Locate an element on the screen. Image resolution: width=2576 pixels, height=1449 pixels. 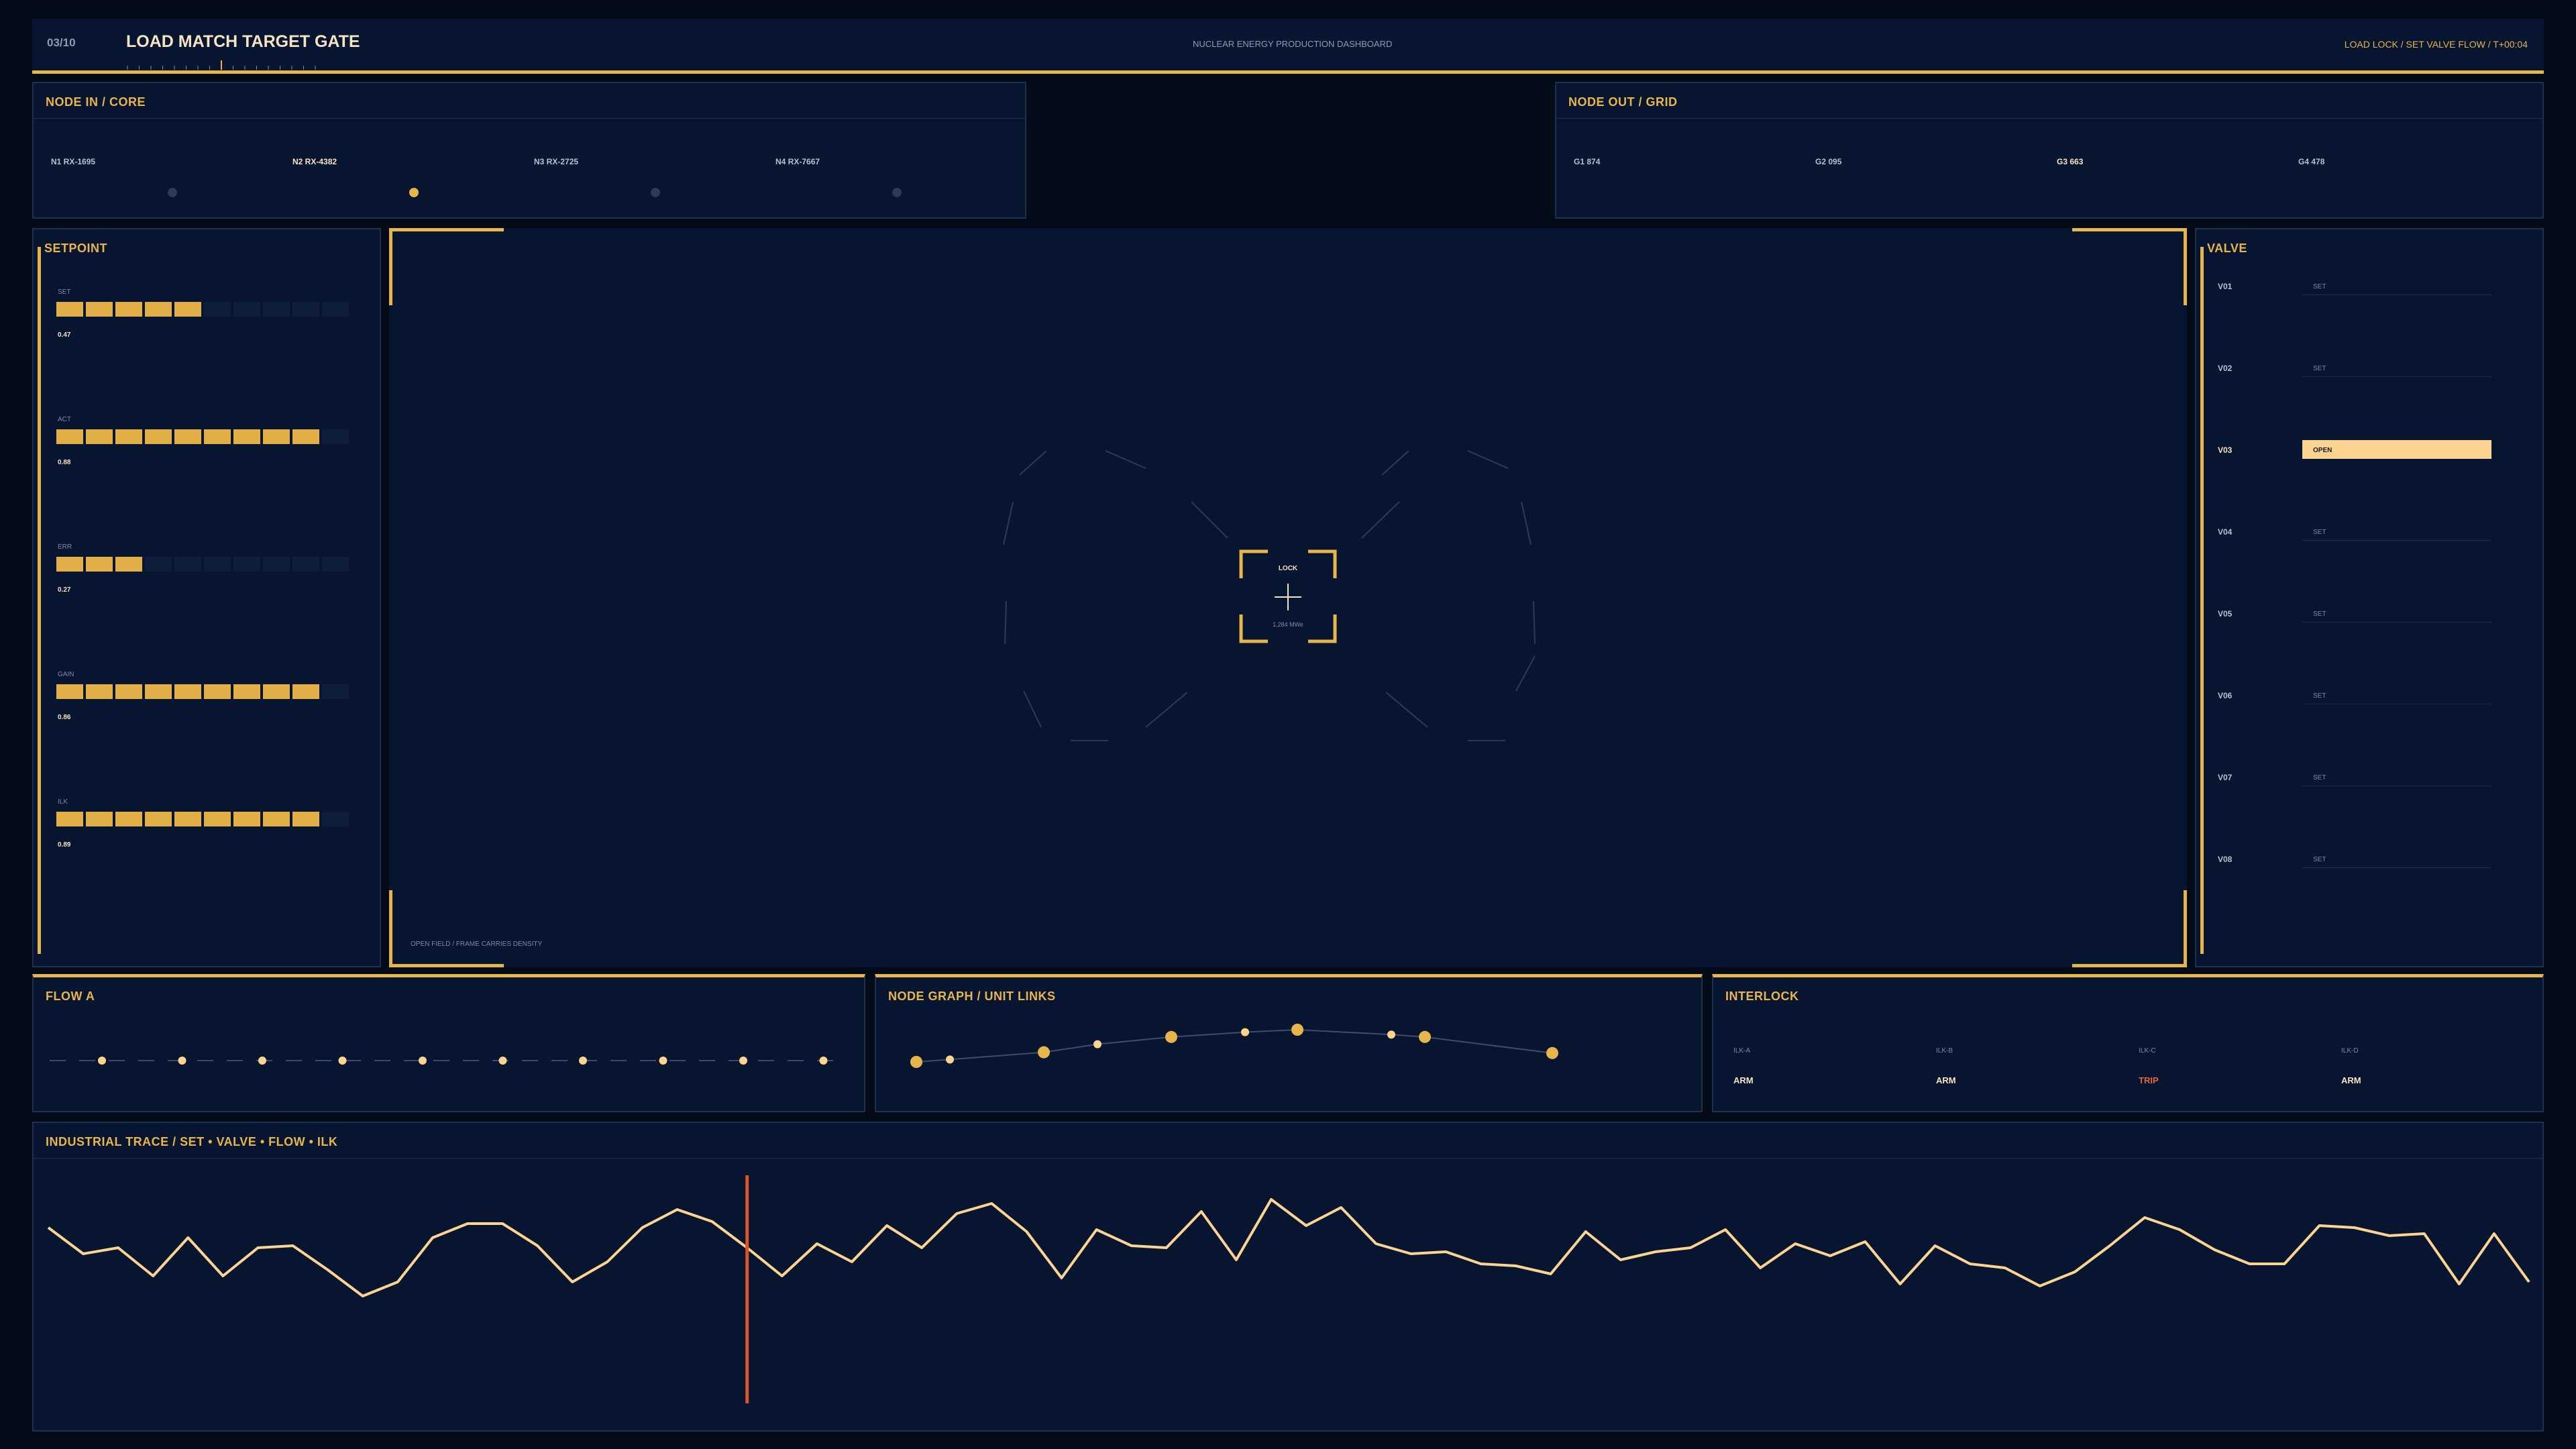
setpoint-row-value: 0.27 is located at coordinates (64, 590).